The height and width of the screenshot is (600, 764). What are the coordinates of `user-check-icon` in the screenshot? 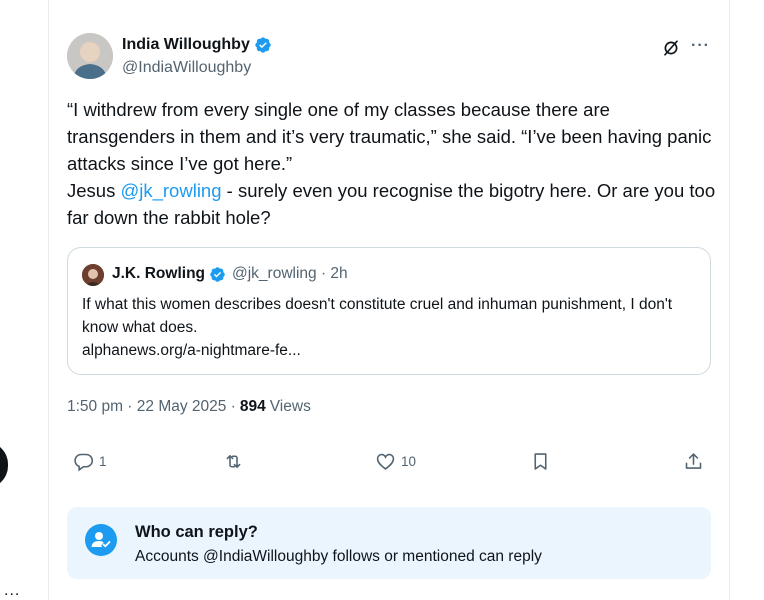 It's located at (101, 540).